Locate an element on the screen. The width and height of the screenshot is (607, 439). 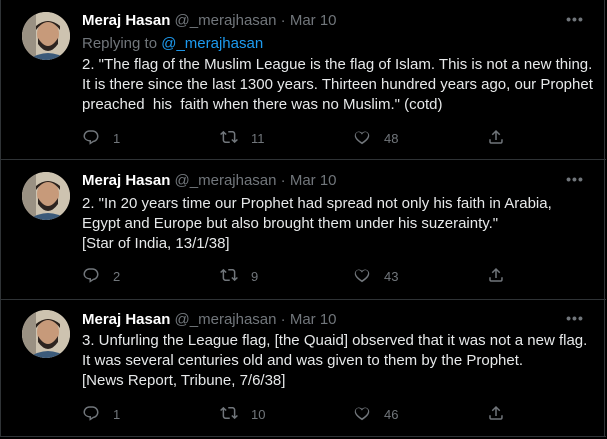
retweet-count: 9 is located at coordinates (255, 276).